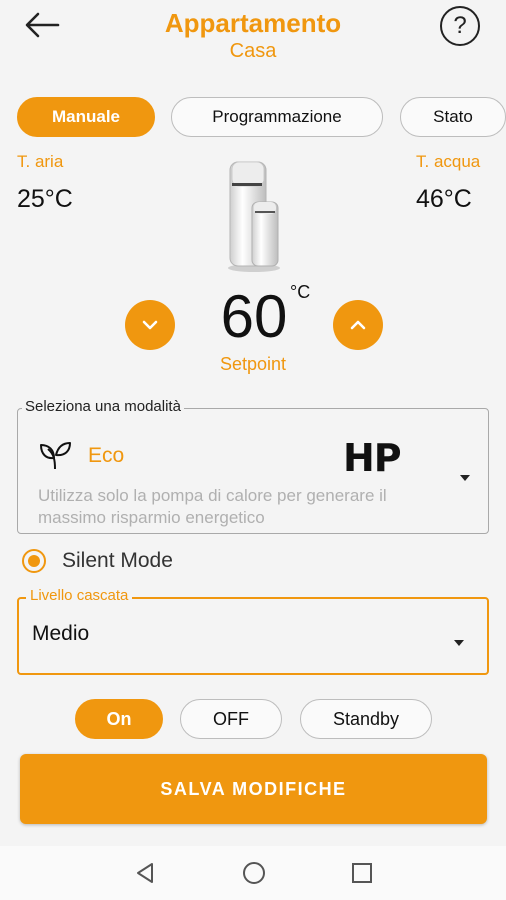  I want to click on mode-dropdown-arrow-icon, so click(465, 475).